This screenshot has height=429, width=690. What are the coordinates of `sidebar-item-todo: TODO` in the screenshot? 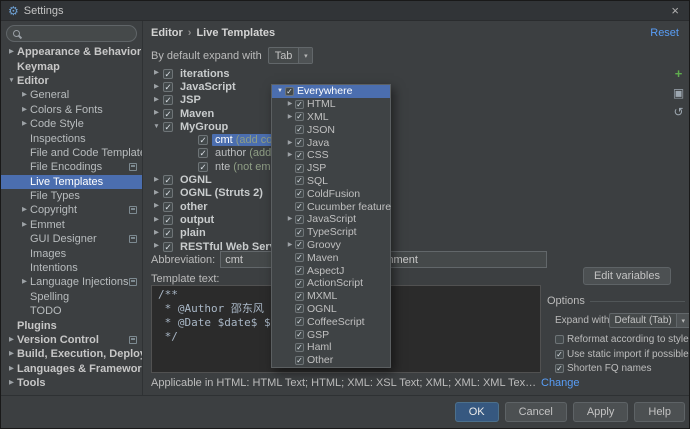 It's located at (71, 311).